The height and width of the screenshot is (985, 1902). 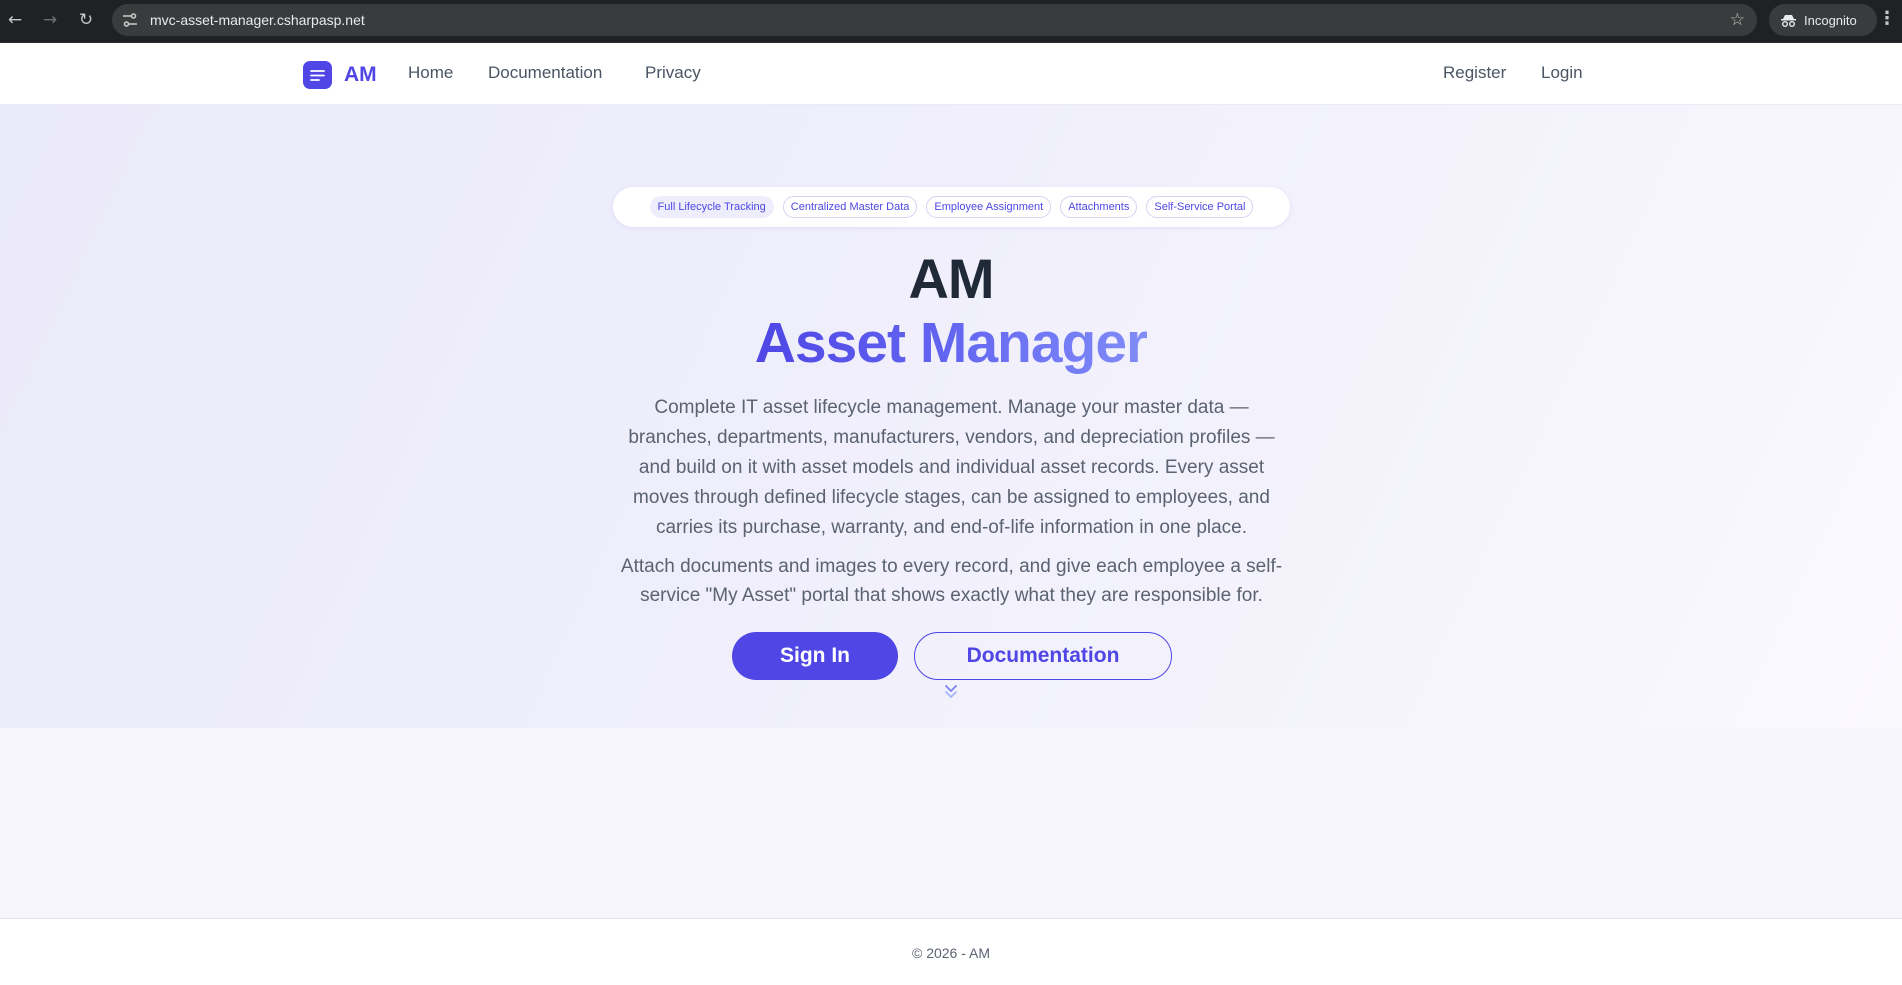 I want to click on brand-name: AM, so click(x=360, y=74).